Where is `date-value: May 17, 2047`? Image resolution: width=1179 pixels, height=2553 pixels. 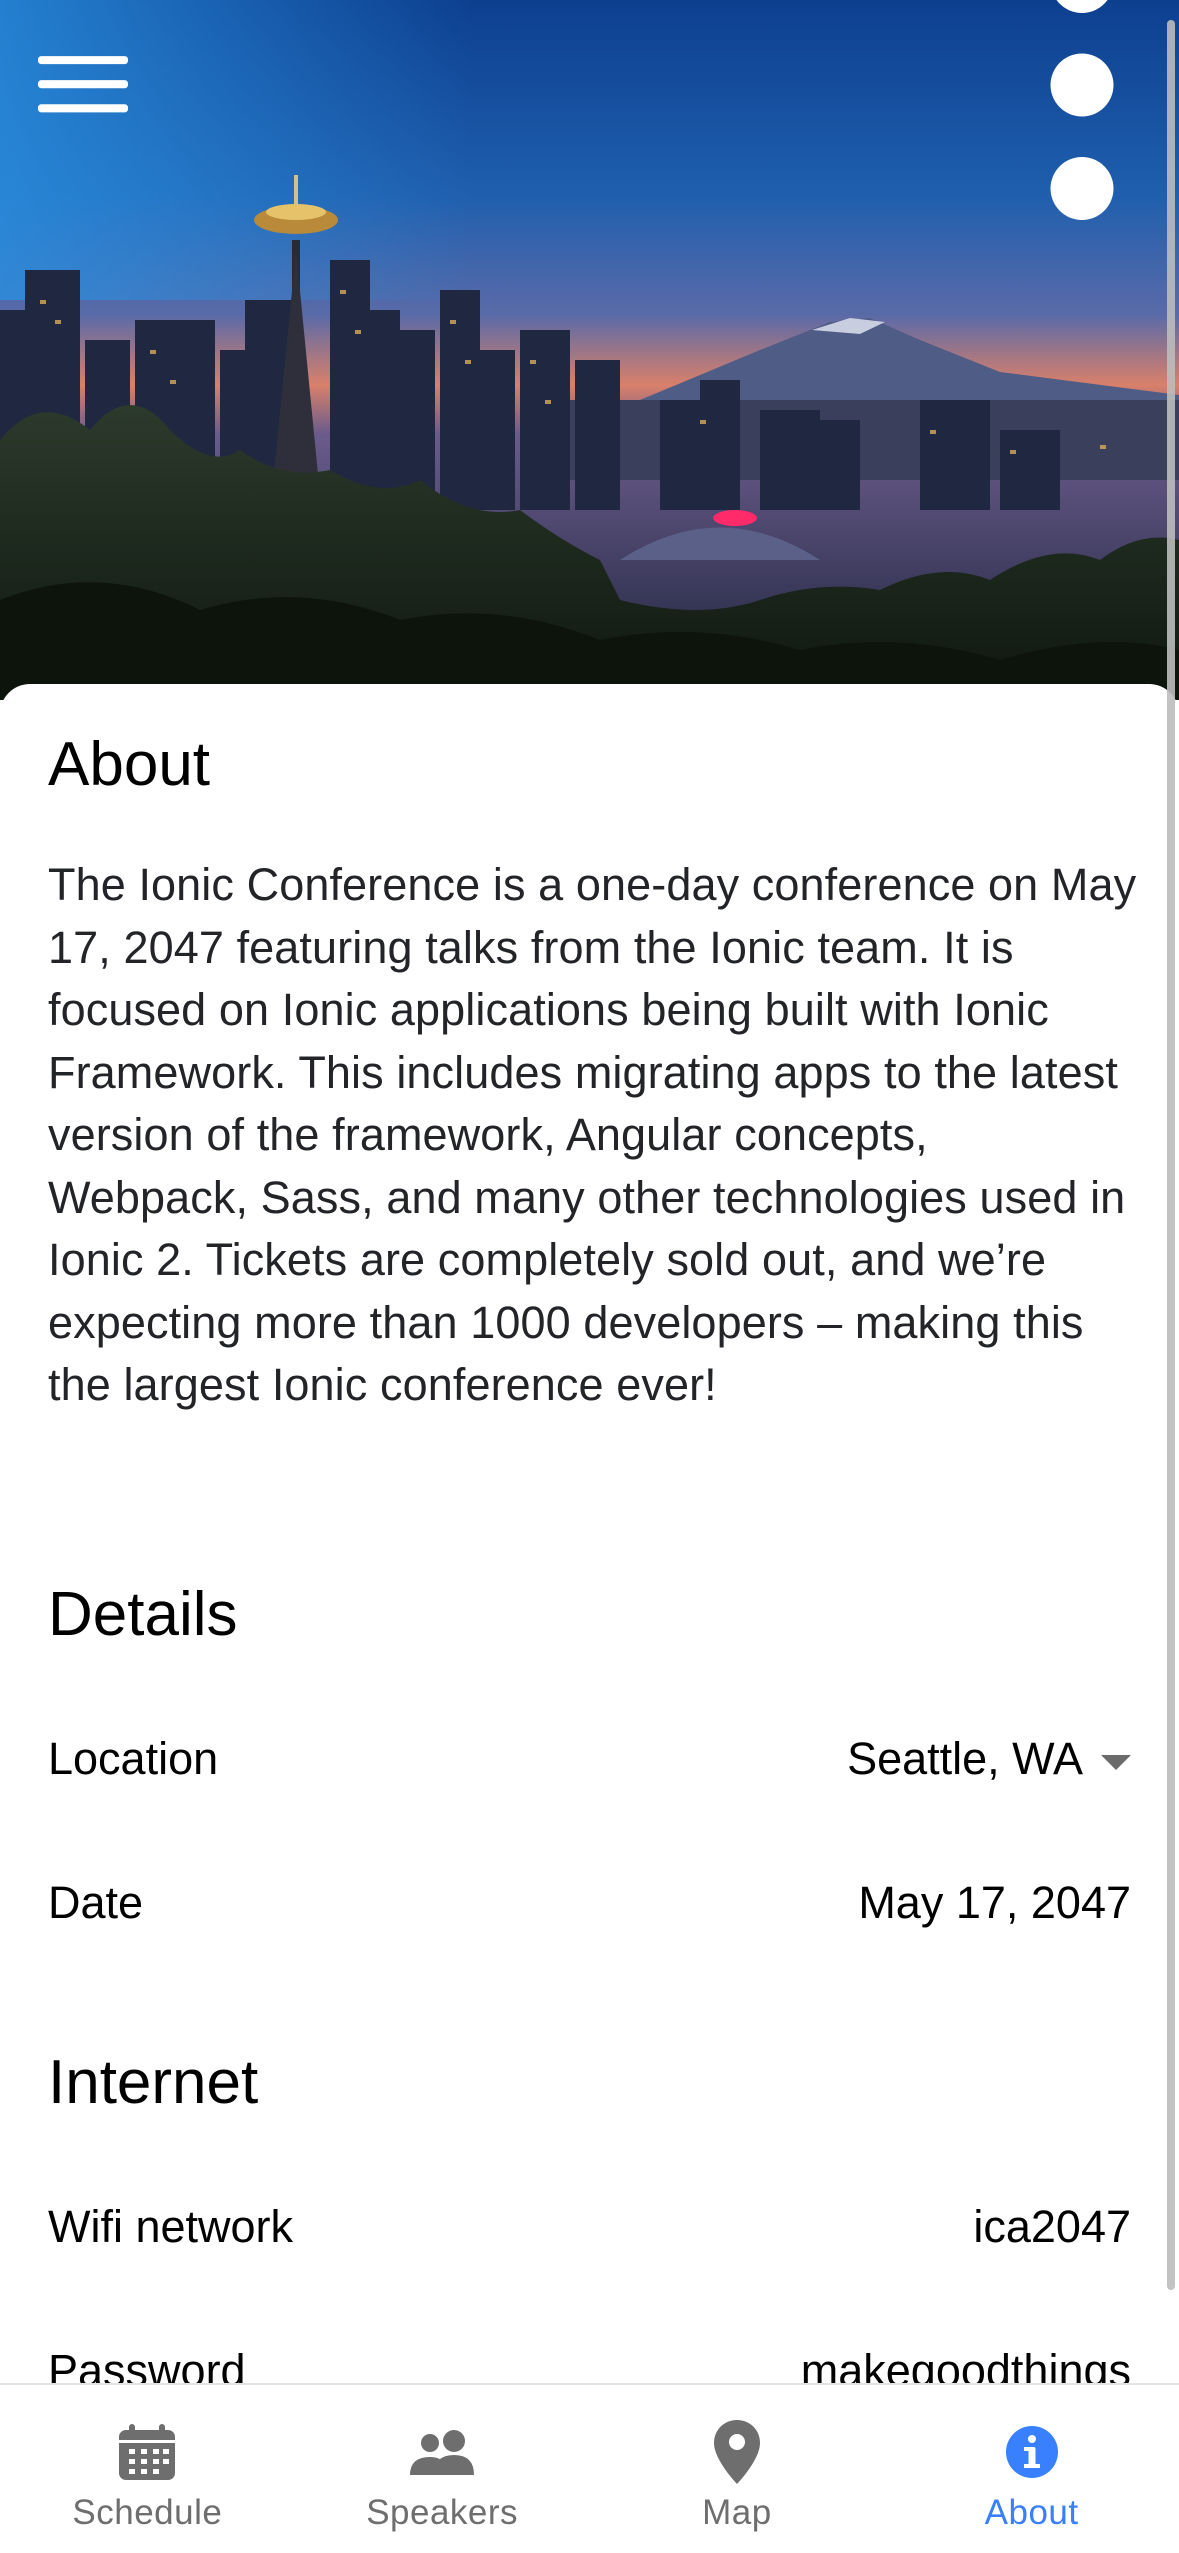 date-value: May 17, 2047 is located at coordinates (994, 1903).